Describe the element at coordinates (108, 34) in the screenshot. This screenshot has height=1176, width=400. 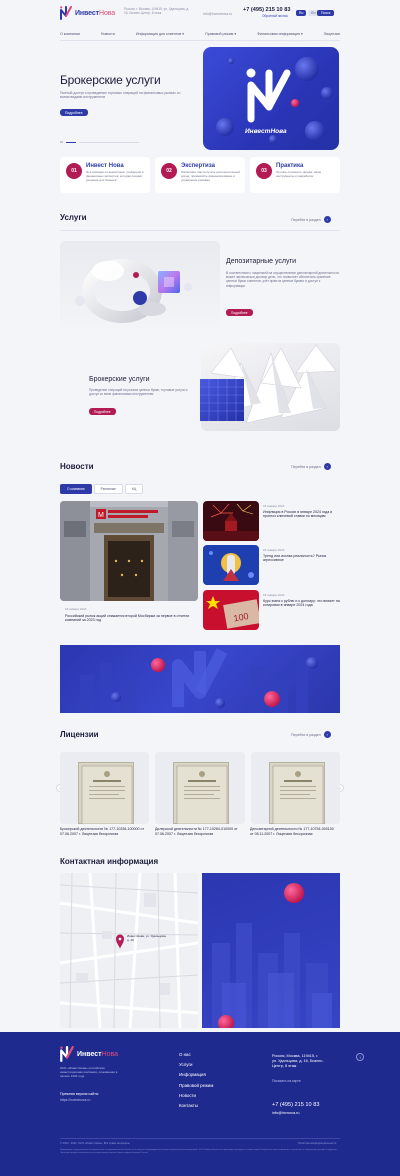
I see `nav-item-news: Новости` at that location.